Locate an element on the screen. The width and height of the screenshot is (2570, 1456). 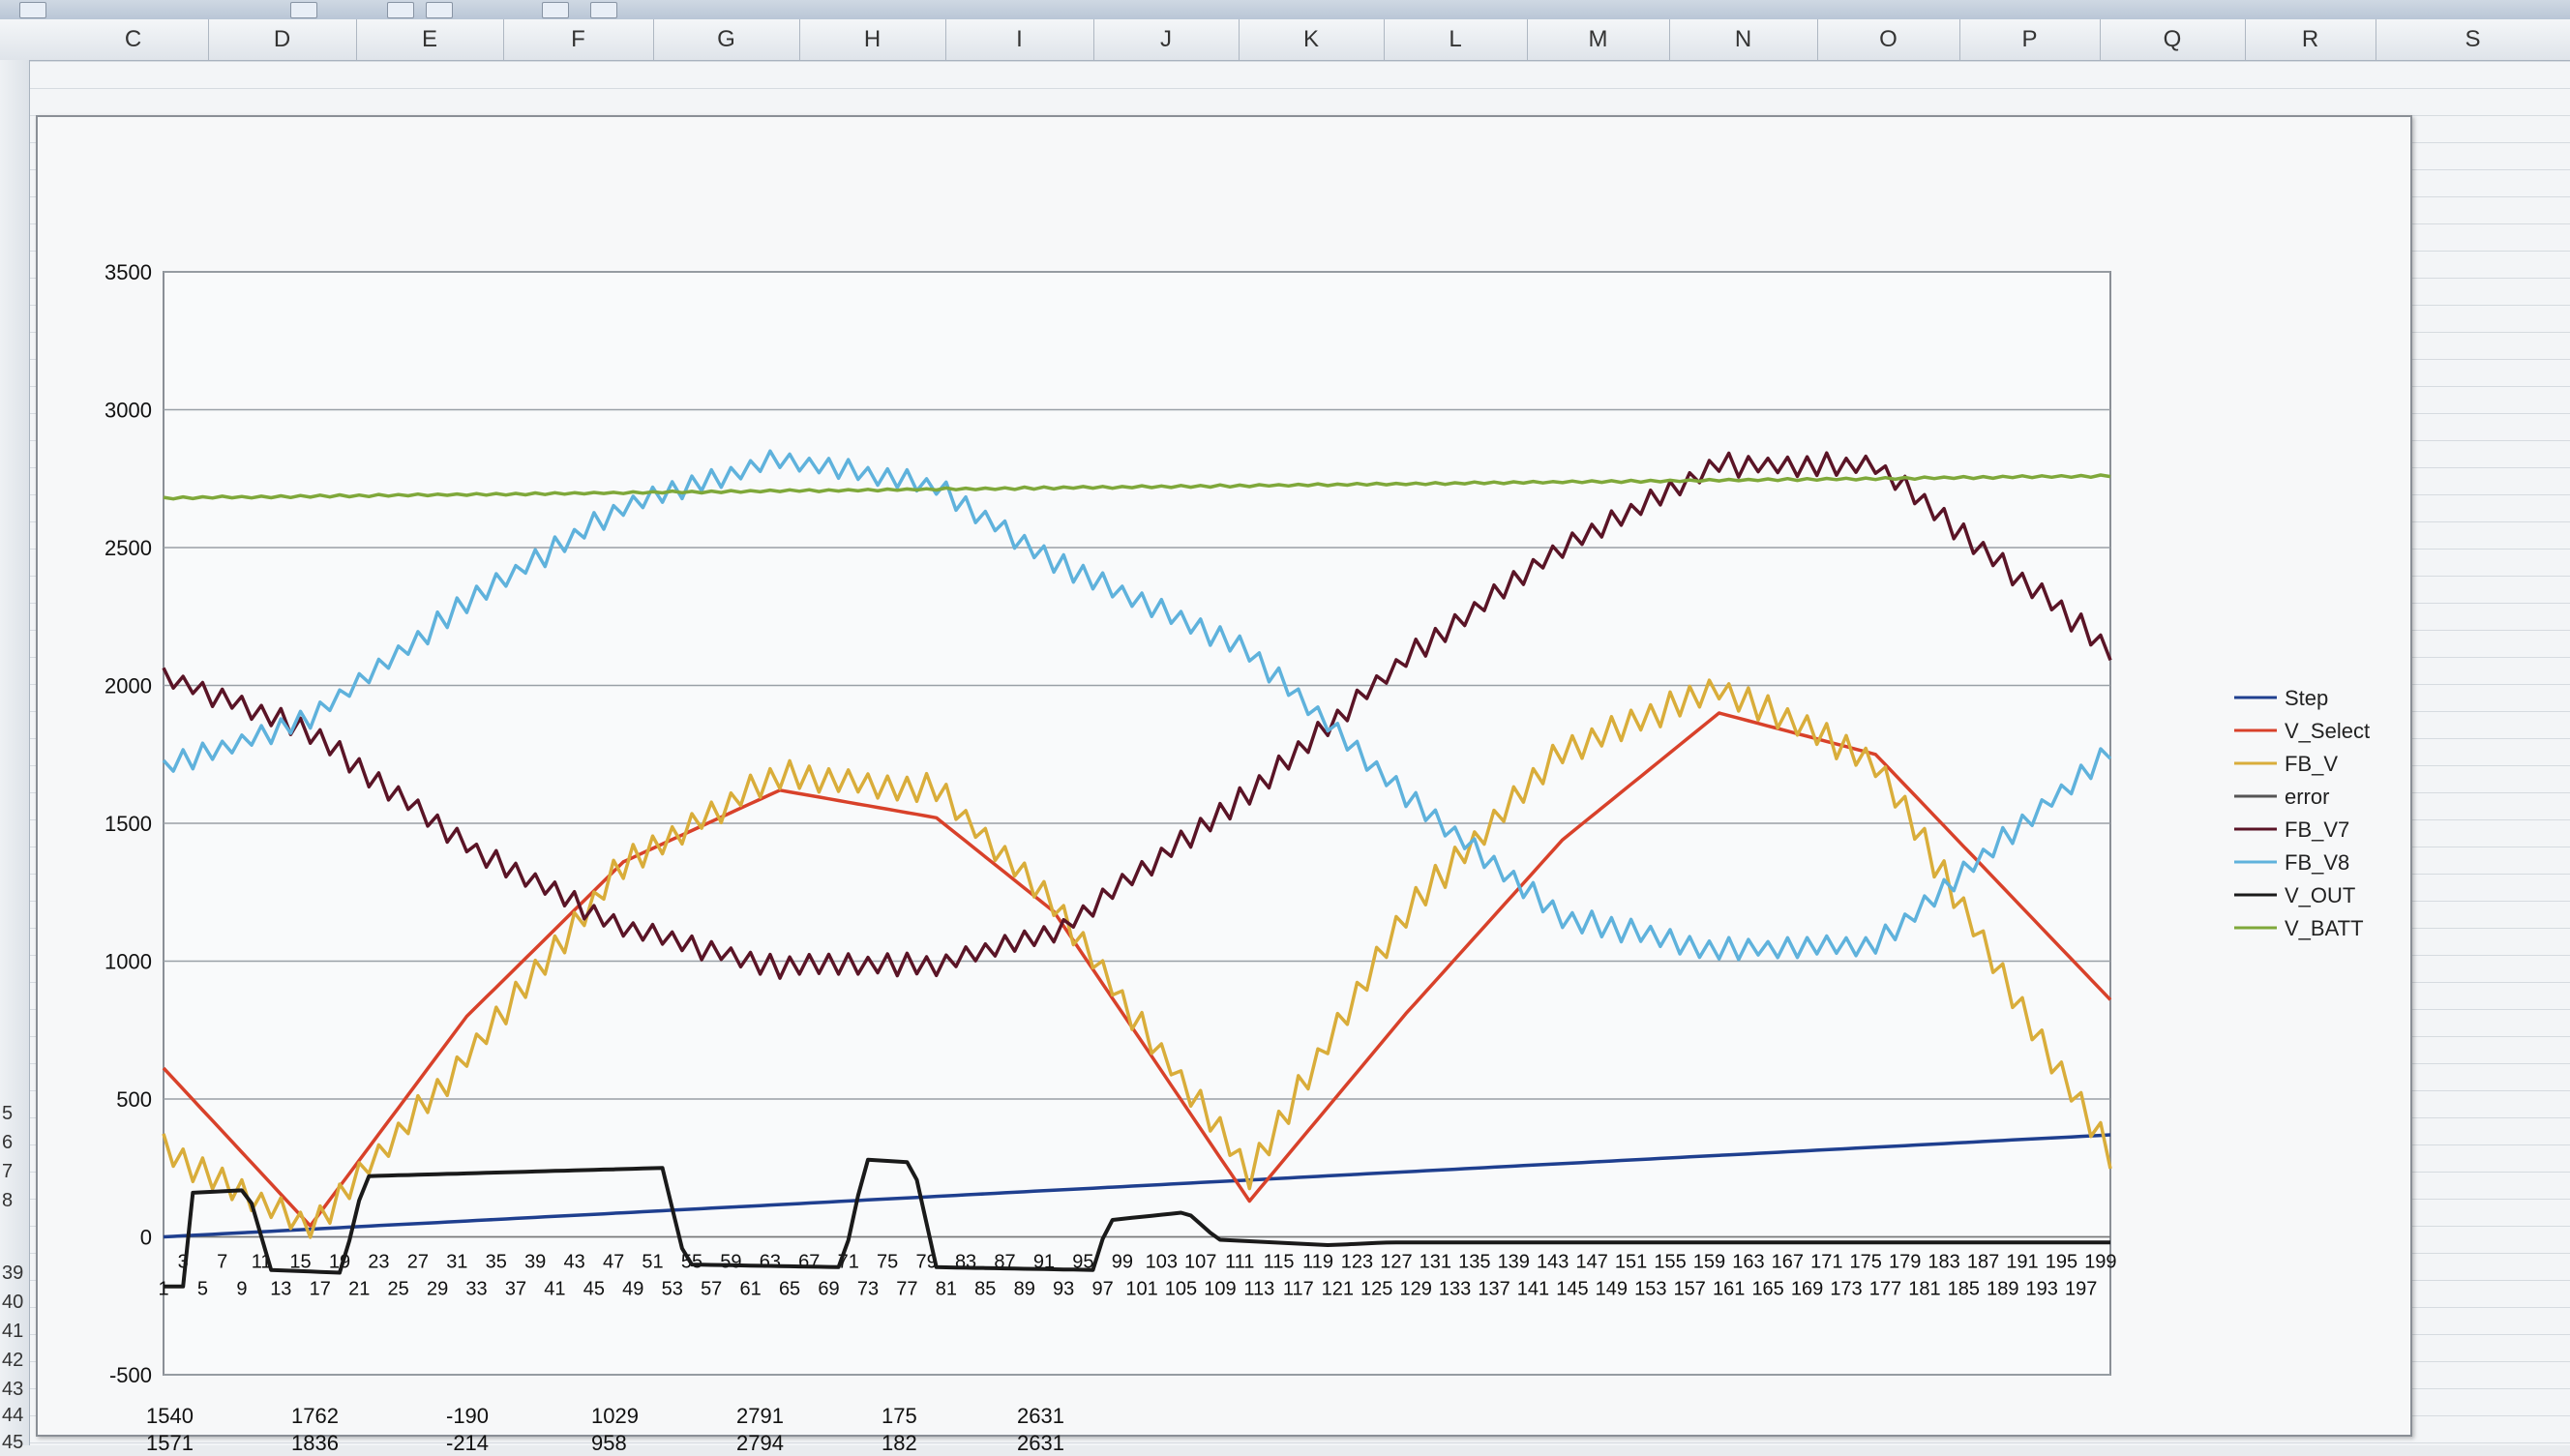
x-tick-label: 75 is located at coordinates (888, 1263).